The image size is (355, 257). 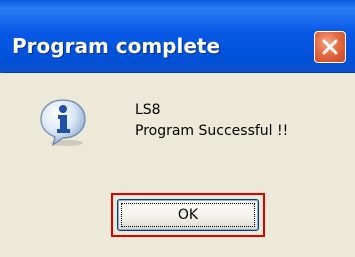 What do you see at coordinates (212, 131) in the screenshot?
I see `message-line-status: Program Successful !!` at bounding box center [212, 131].